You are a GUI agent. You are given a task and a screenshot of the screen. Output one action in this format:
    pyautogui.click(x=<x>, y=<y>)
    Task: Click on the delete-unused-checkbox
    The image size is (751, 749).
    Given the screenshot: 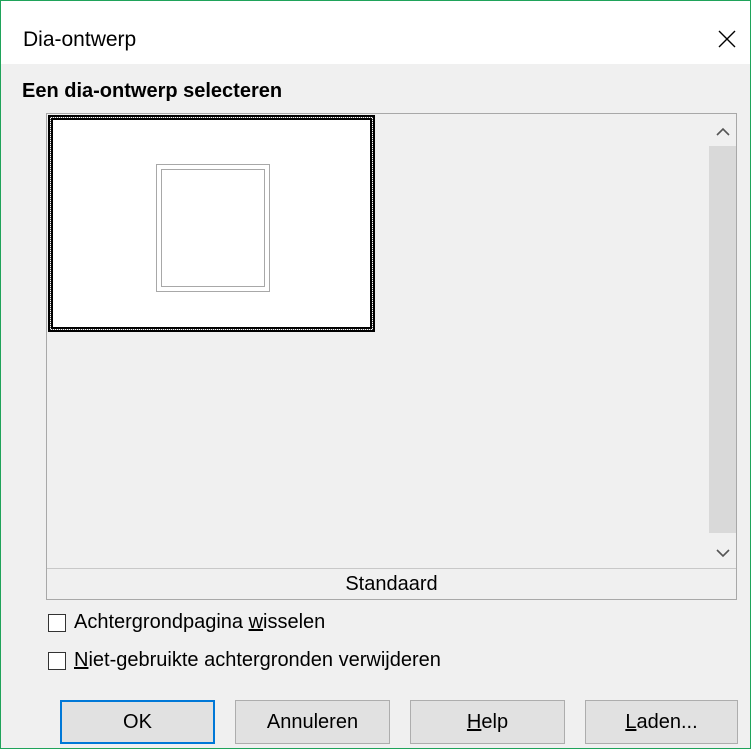 What is the action you would take?
    pyautogui.click(x=57, y=660)
    